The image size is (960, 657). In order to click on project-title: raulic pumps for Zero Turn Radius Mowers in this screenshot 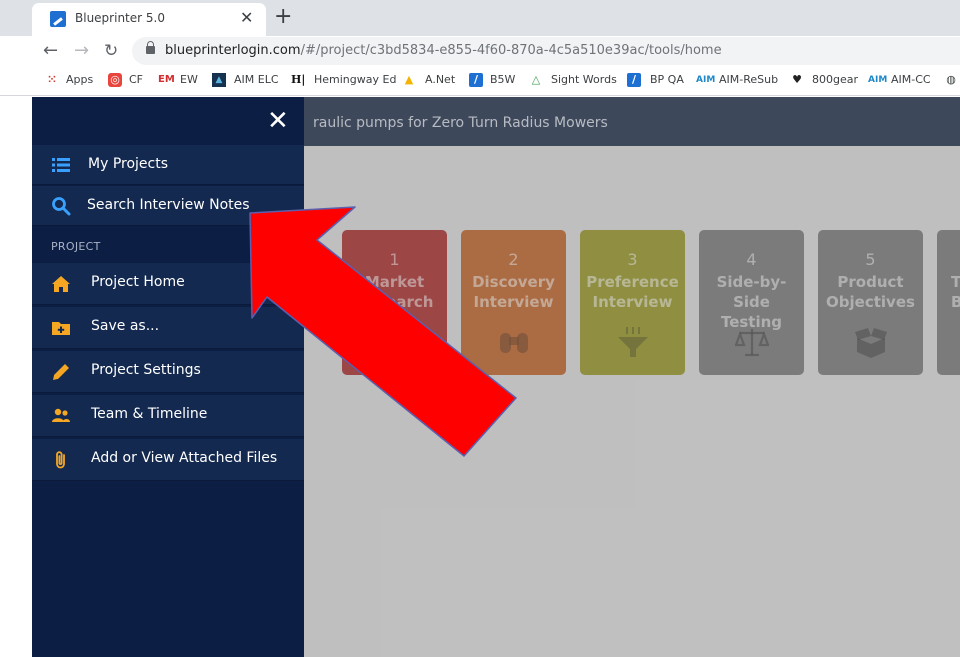, I will do `click(460, 123)`.